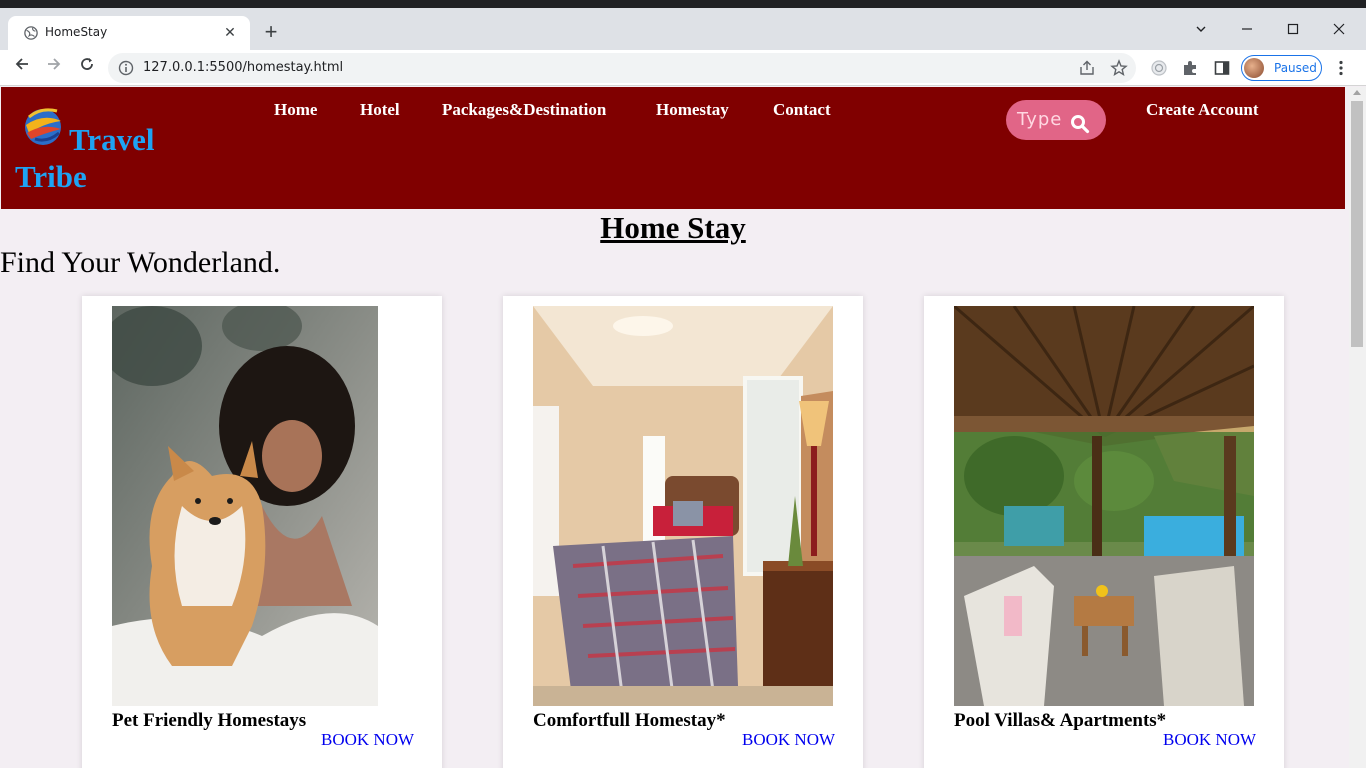 Image resolution: width=1366 pixels, height=768 pixels. I want to click on back-icon, so click(22, 68).